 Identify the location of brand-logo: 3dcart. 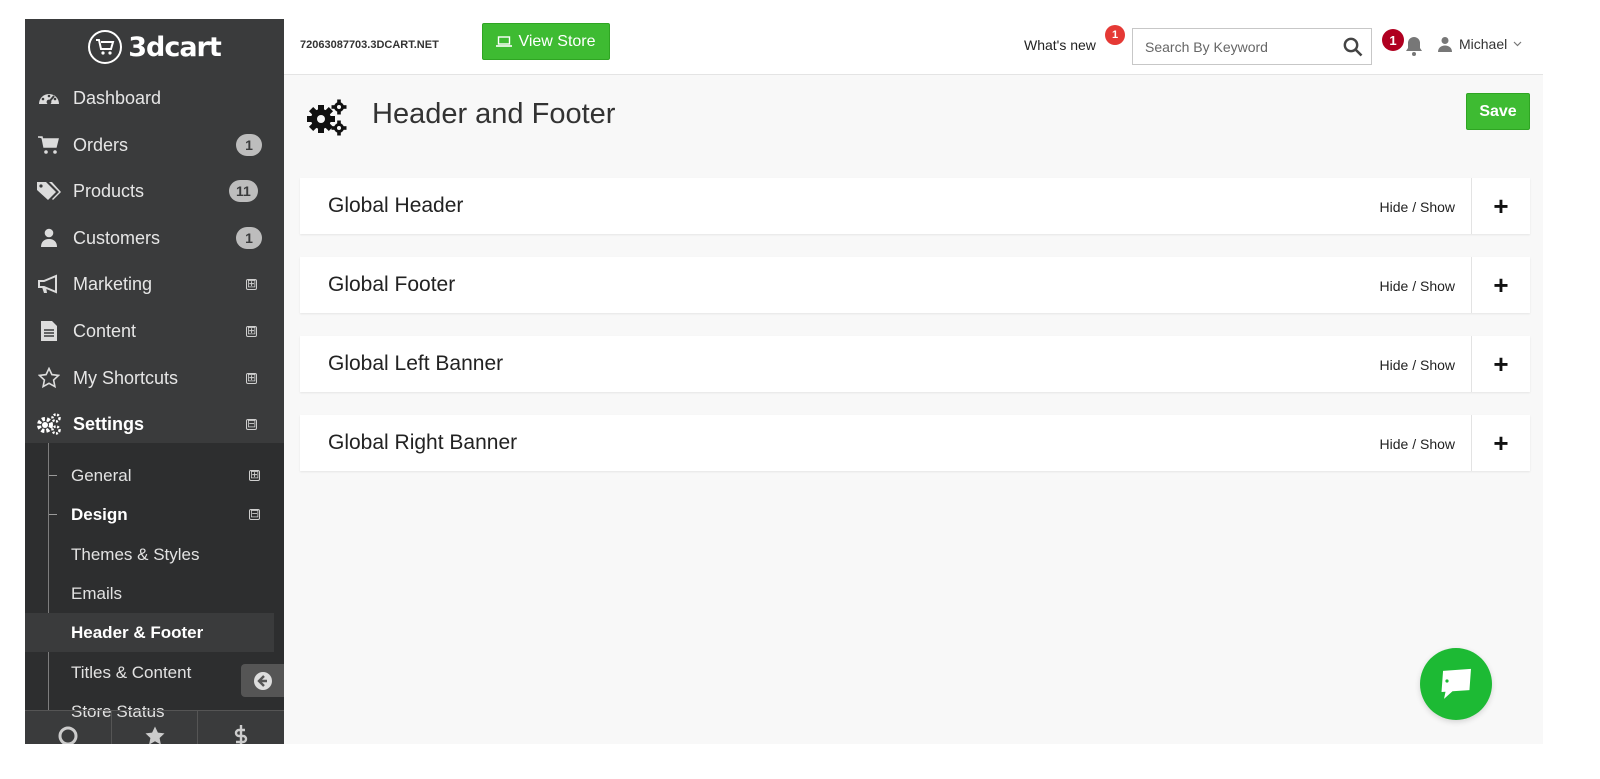
(154, 47).